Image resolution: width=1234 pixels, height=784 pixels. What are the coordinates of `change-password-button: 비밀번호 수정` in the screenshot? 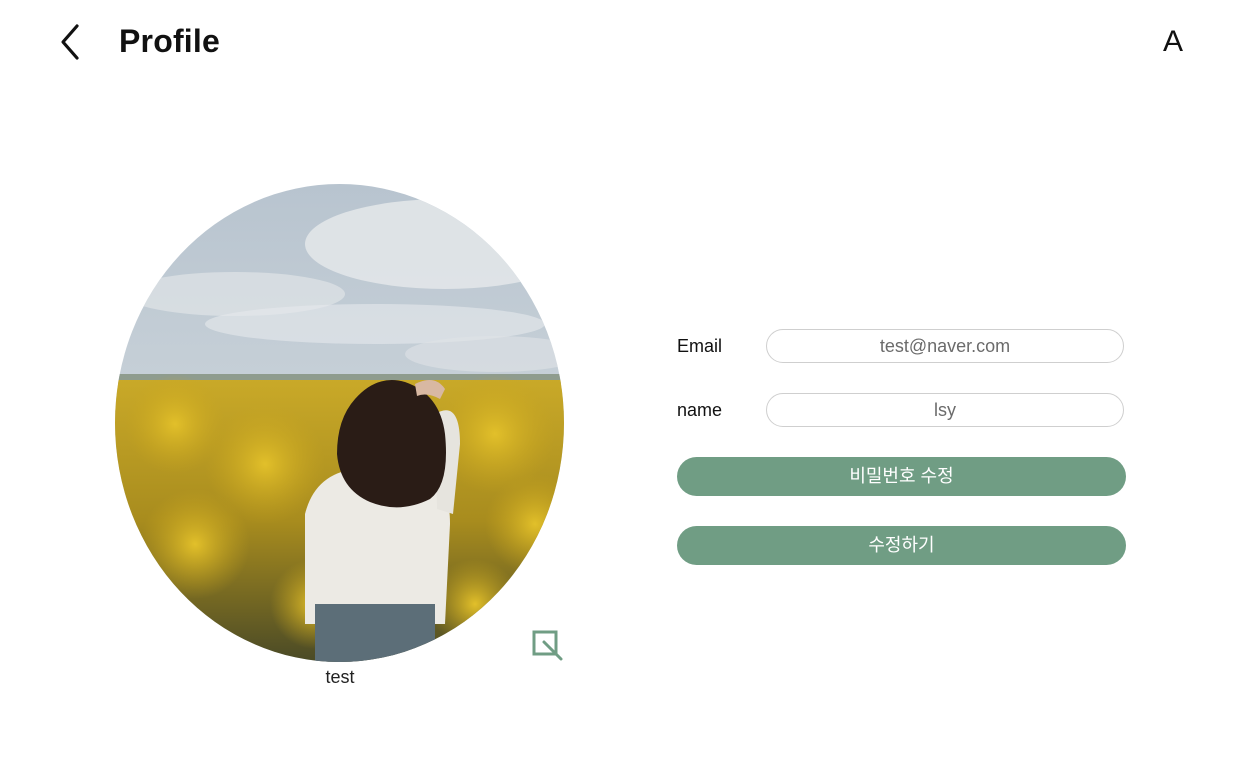 It's located at (901, 476).